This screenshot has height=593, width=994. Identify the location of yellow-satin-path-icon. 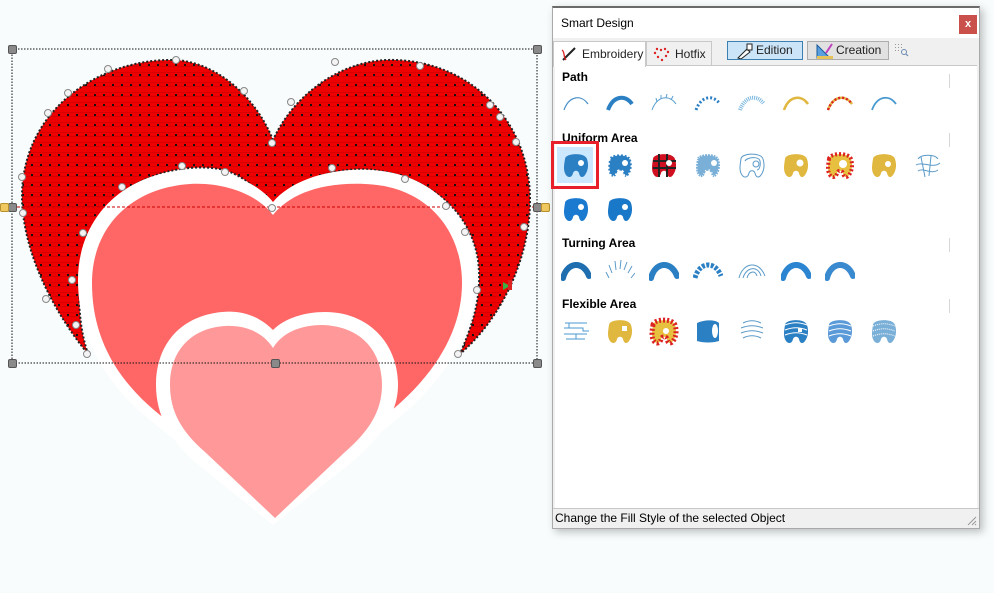
(796, 103).